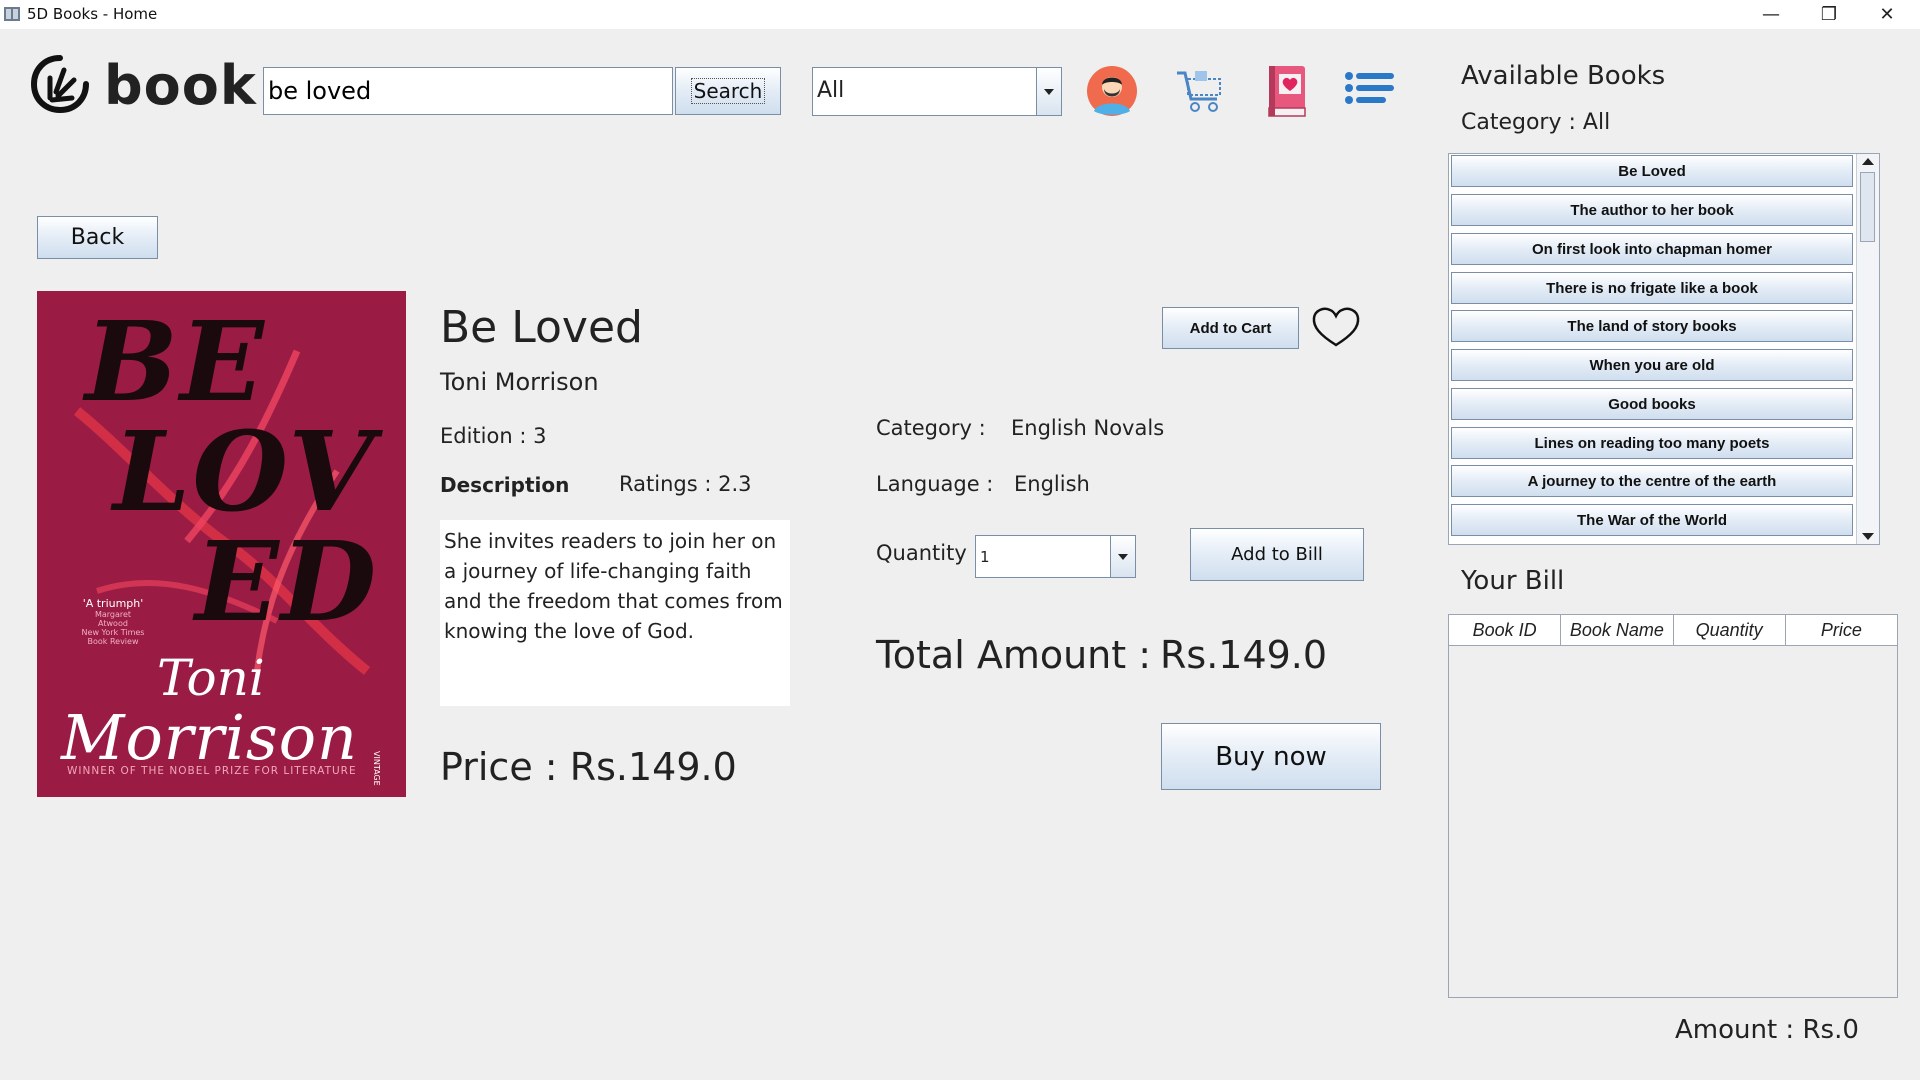 The height and width of the screenshot is (1080, 1920). What do you see at coordinates (1652, 249) in the screenshot?
I see `list-item: On first look into chapman homer` at bounding box center [1652, 249].